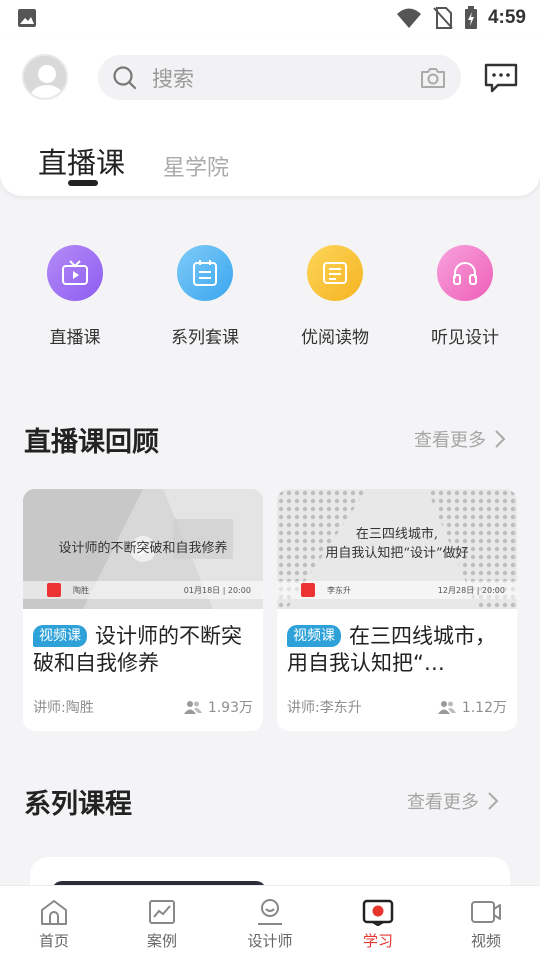  What do you see at coordinates (484, 708) in the screenshot?
I see `course-view-count: 1.12万` at bounding box center [484, 708].